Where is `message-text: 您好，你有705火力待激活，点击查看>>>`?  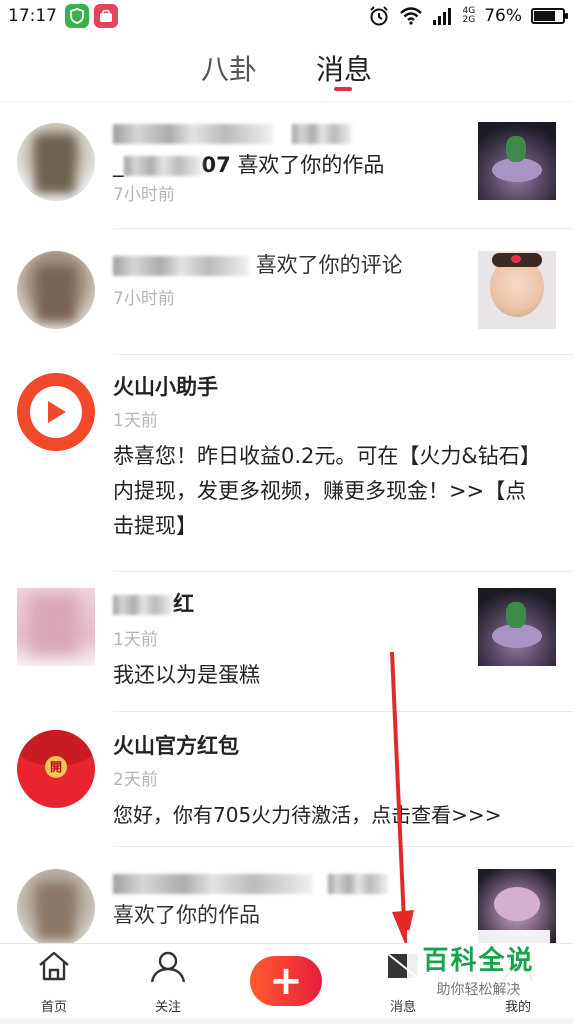
message-text: 您好，你有705火力待激活，点击查看>>> is located at coordinates (307, 815).